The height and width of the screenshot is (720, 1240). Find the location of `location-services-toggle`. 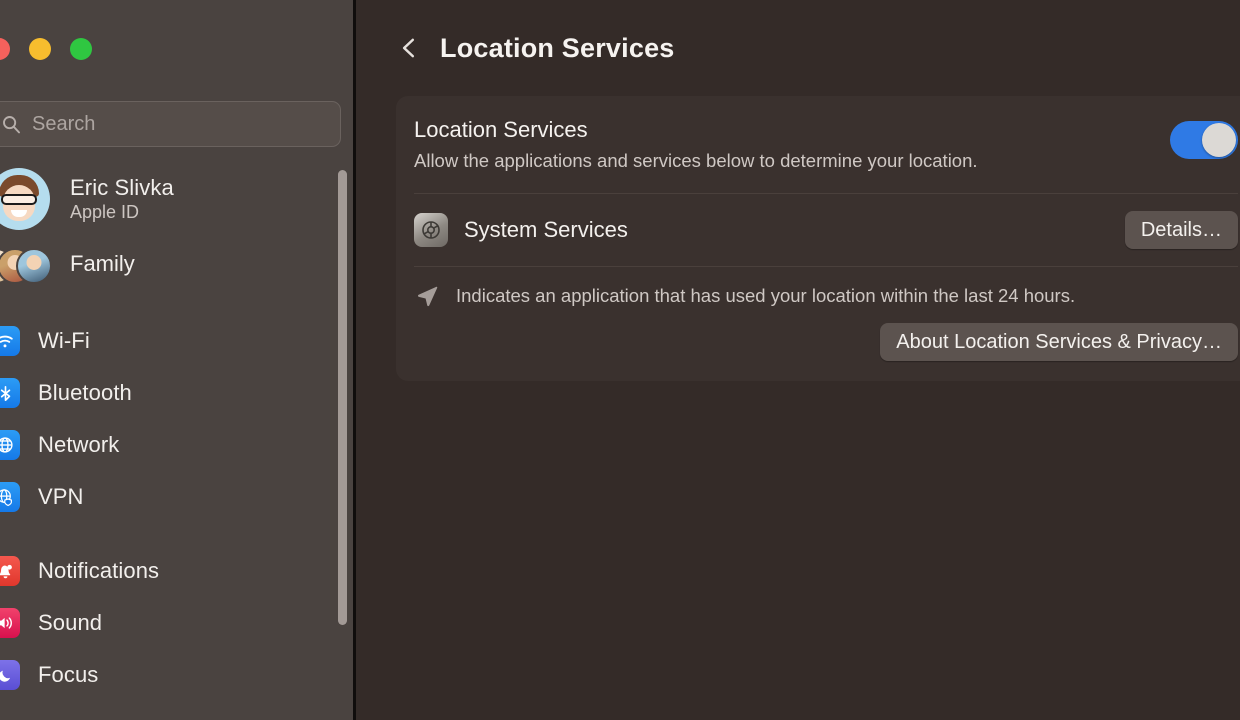

location-services-toggle is located at coordinates (1204, 140).